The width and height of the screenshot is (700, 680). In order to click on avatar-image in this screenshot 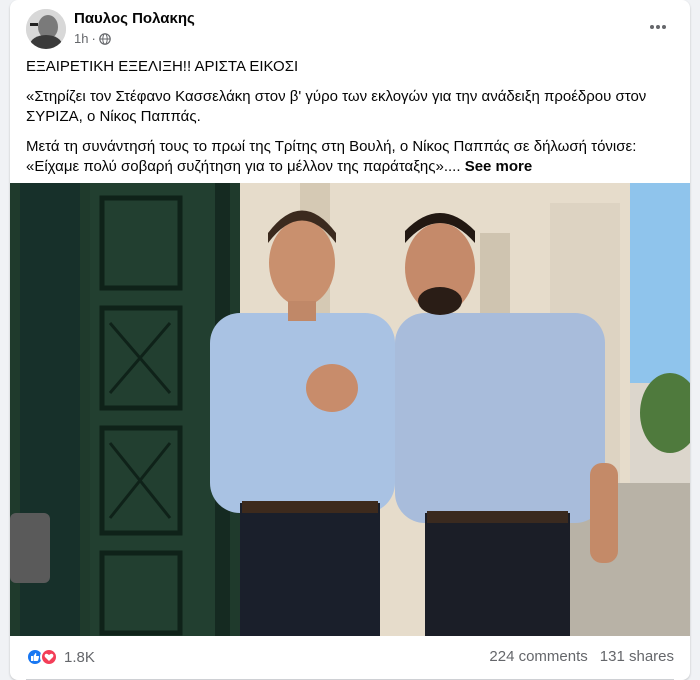, I will do `click(46, 29)`.